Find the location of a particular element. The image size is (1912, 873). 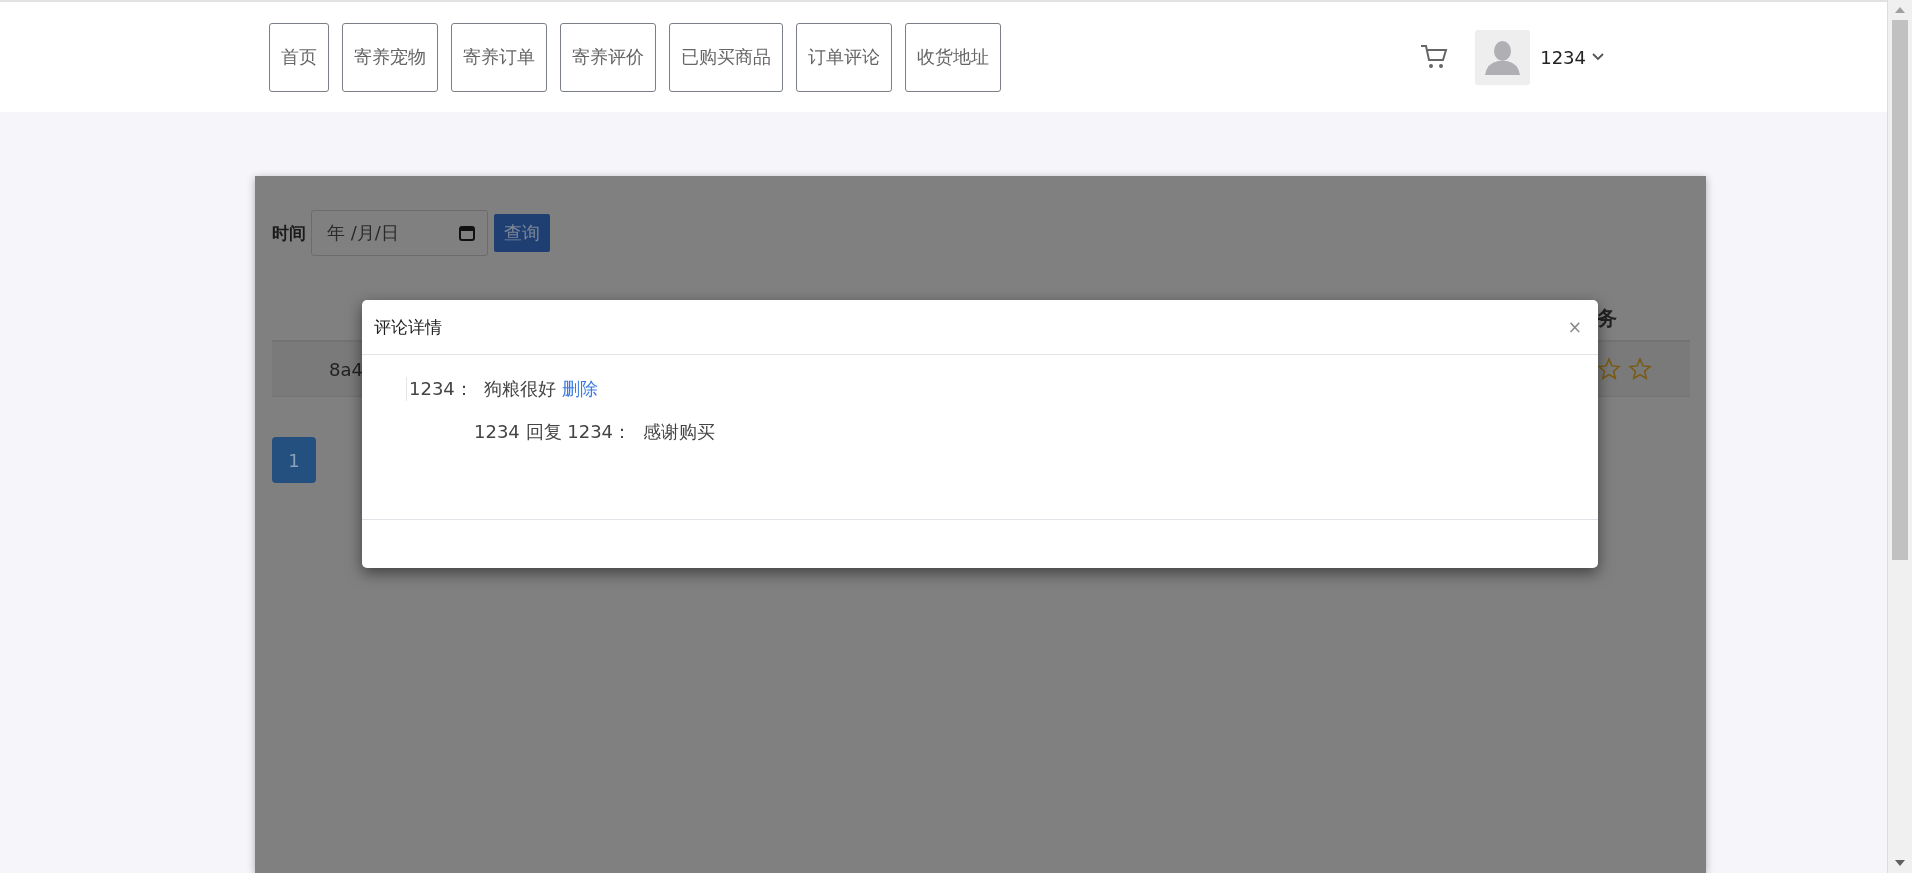

delete-link: 删除 is located at coordinates (580, 389).